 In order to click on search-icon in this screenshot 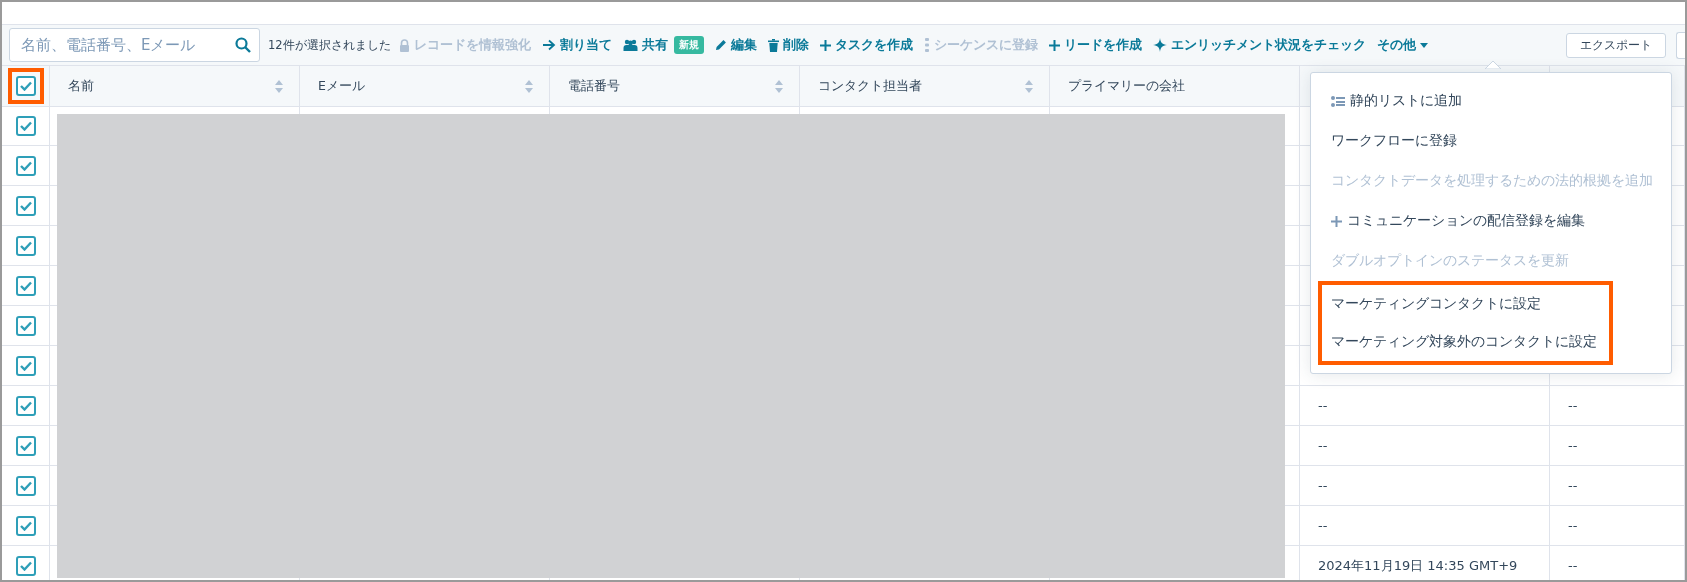, I will do `click(243, 45)`.